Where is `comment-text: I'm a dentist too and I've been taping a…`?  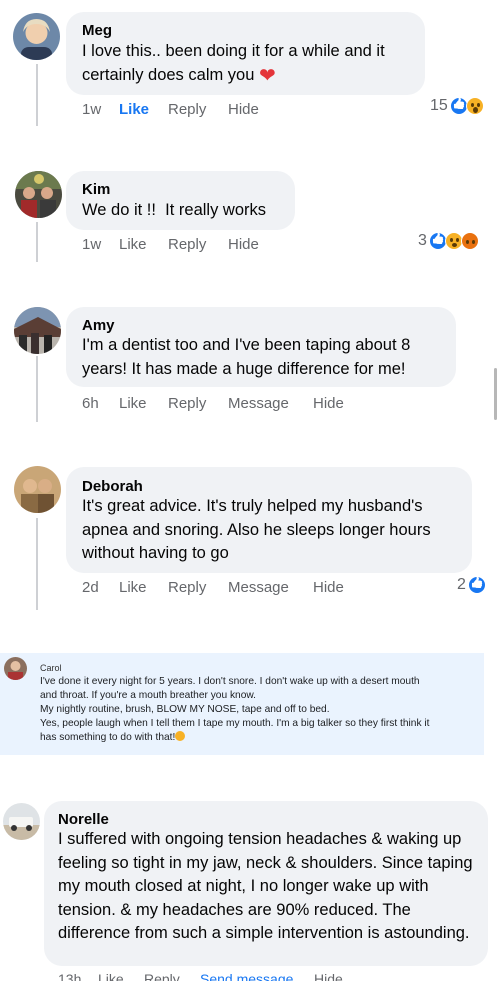
comment-text: I'm a dentist too and I've been taping a… is located at coordinates (246, 357).